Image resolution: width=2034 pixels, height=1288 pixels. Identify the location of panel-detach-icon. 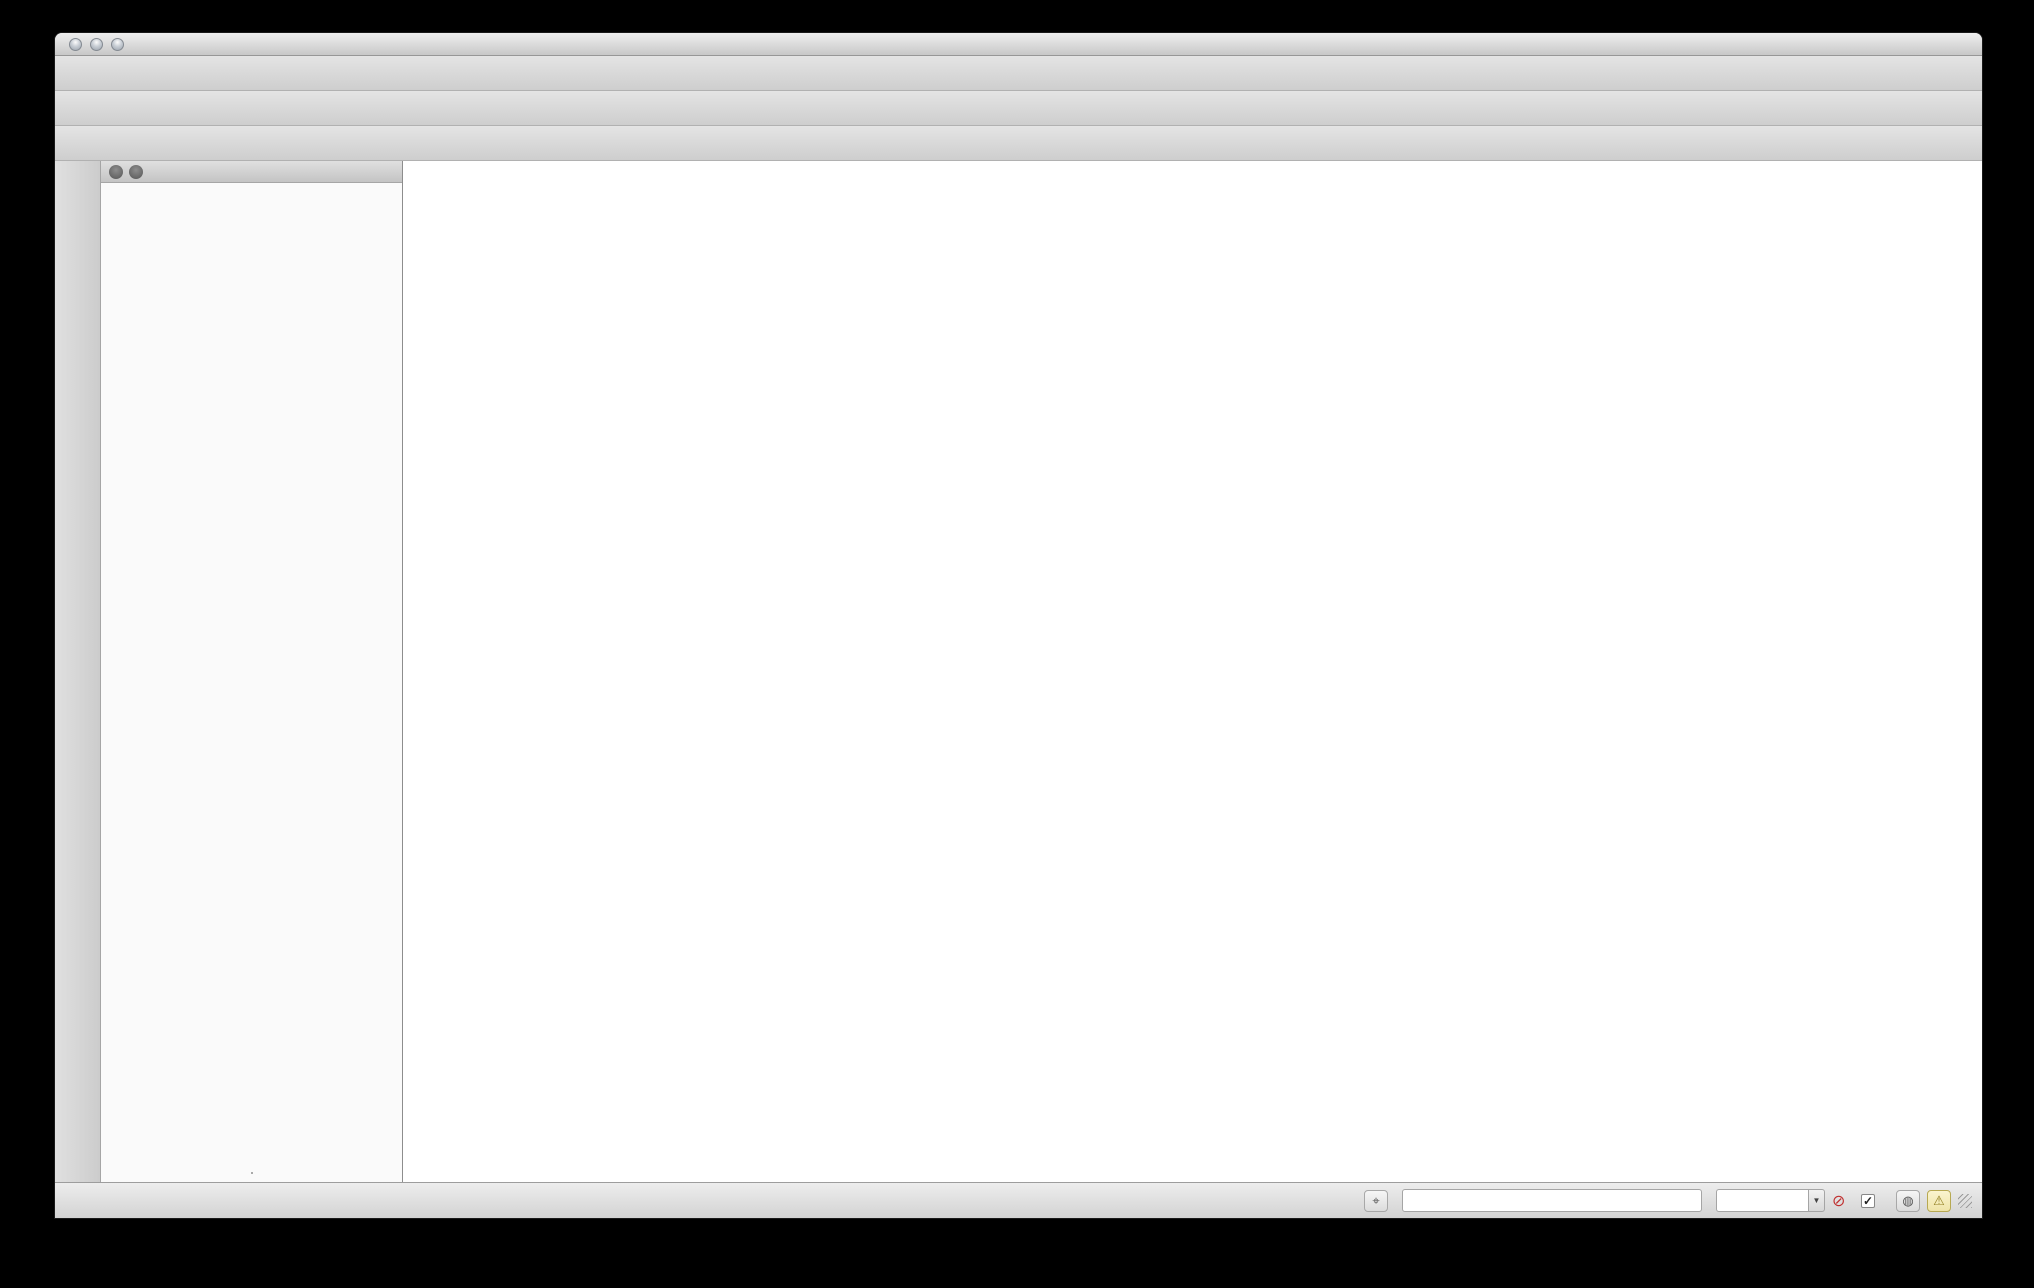
(136, 172).